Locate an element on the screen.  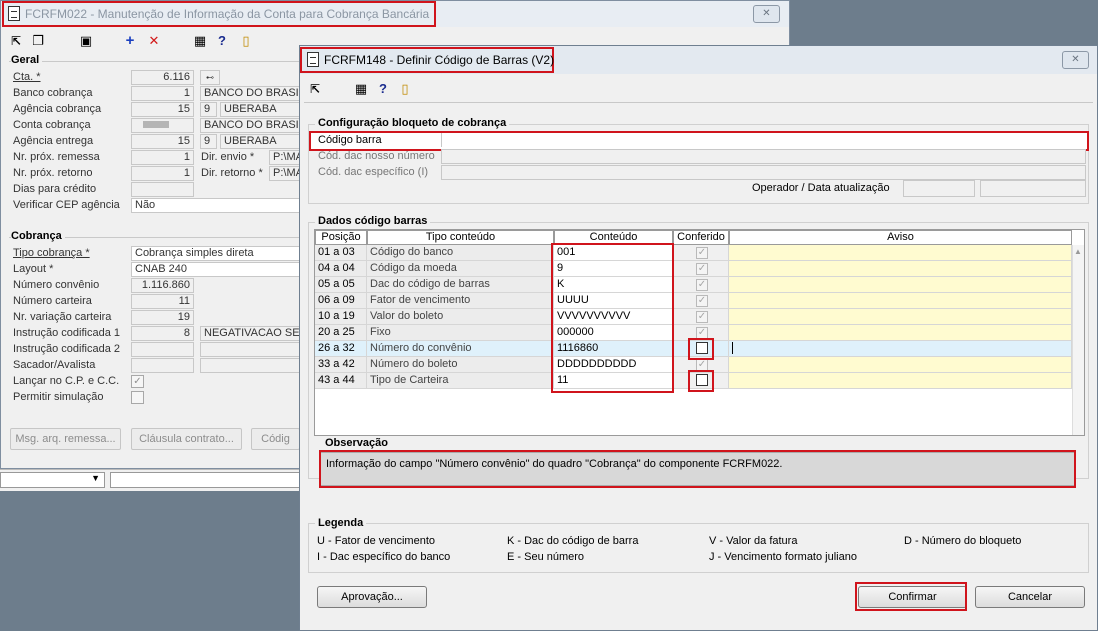
codigo-barra-field is located at coordinates (763, 140).